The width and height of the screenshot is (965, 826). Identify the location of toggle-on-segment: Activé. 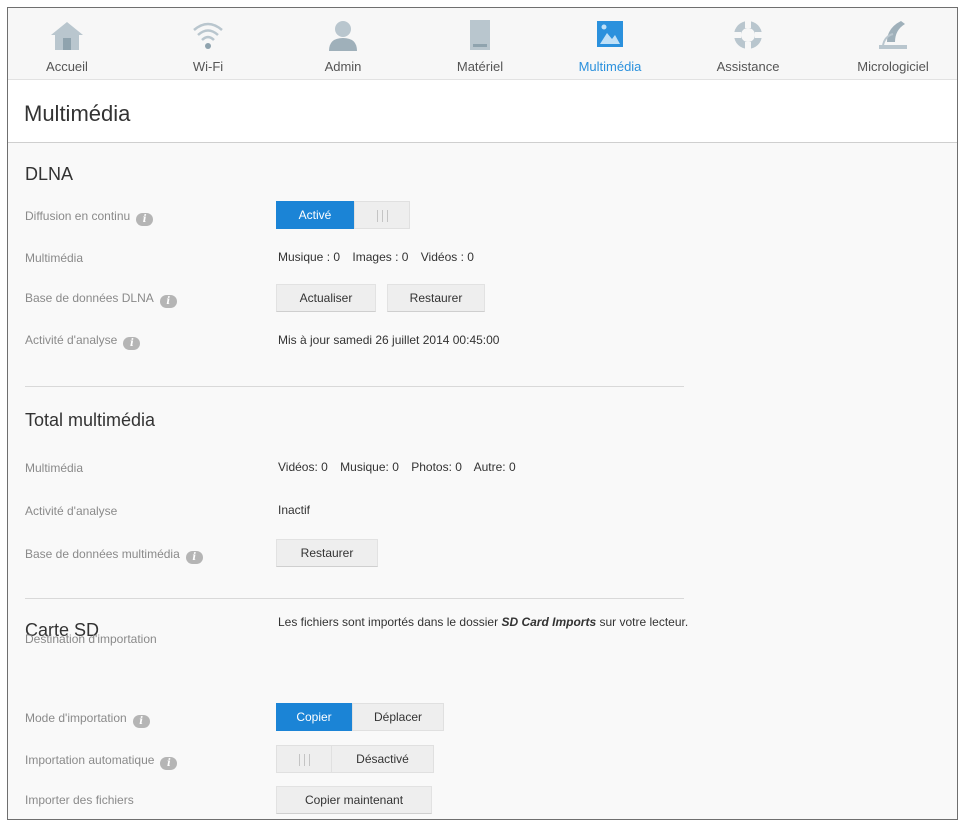
(315, 215).